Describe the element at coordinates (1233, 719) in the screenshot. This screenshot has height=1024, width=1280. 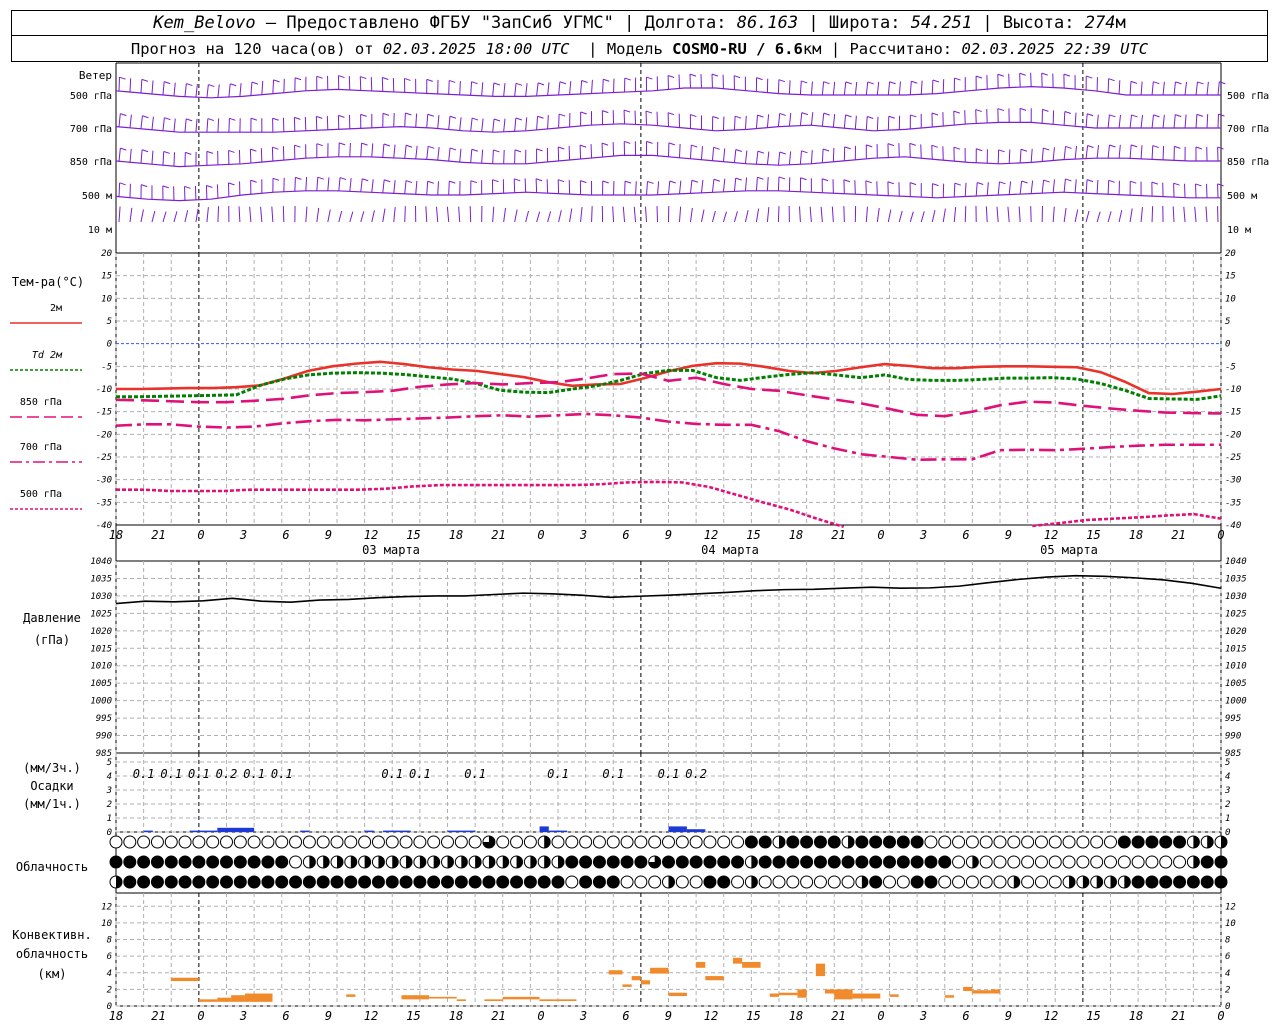
I see `pressure-tick-right: 995` at that location.